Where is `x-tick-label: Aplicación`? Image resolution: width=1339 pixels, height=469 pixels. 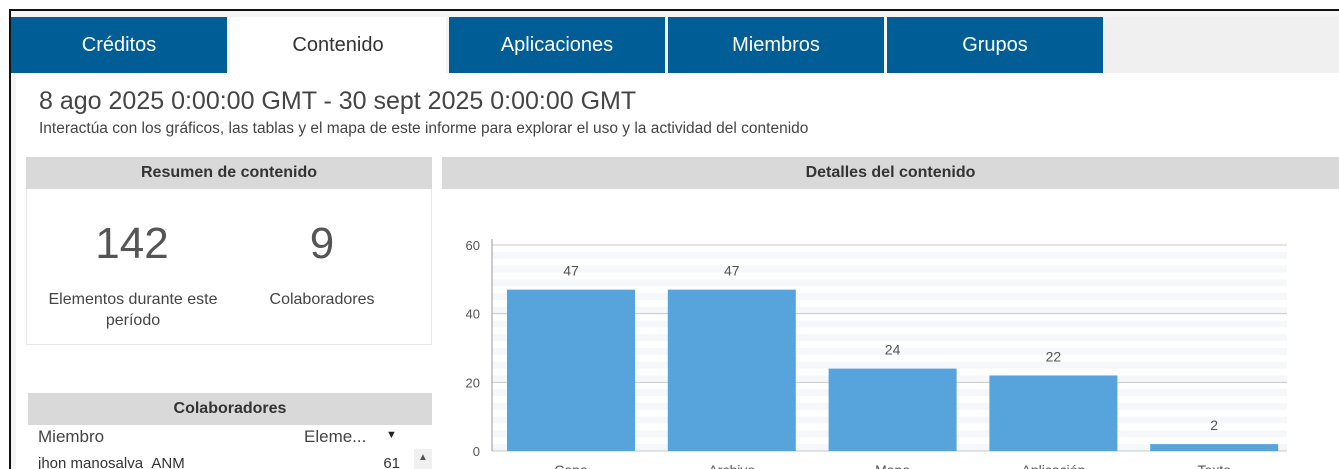 x-tick-label: Aplicación is located at coordinates (1053, 465).